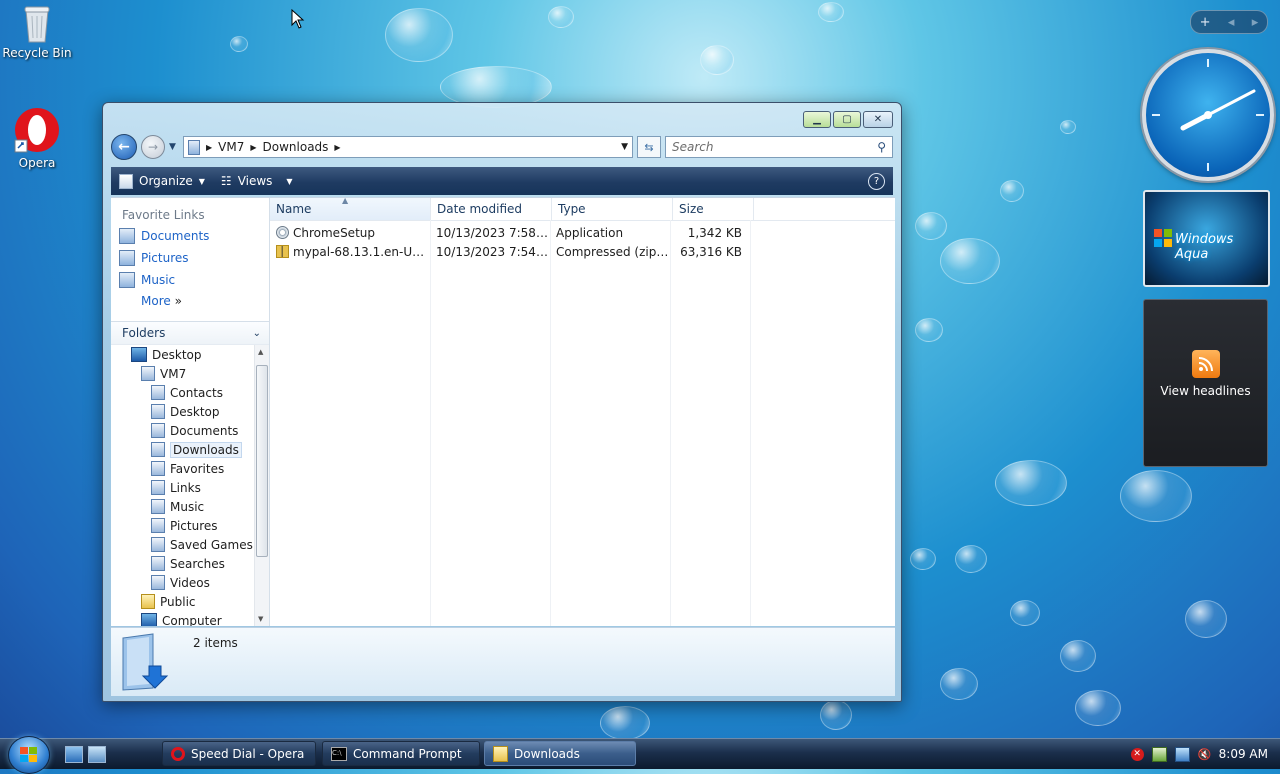 This screenshot has height=774, width=1280. Describe the element at coordinates (1205, 754) in the screenshot. I see `volume-muted-icon: 🔇` at that location.